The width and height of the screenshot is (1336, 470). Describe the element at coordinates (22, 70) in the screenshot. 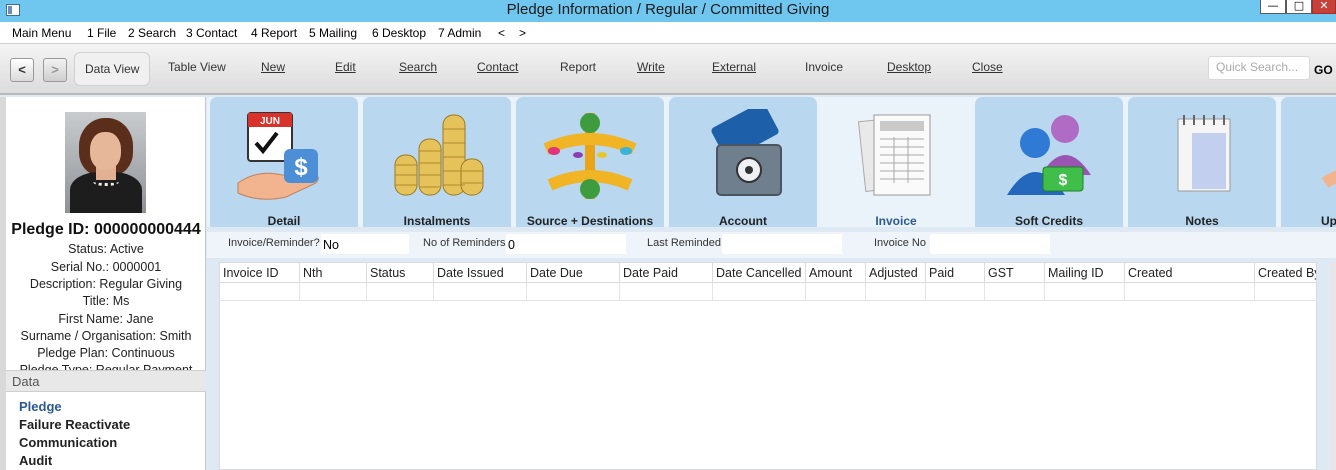

I see `back-button: <` at that location.